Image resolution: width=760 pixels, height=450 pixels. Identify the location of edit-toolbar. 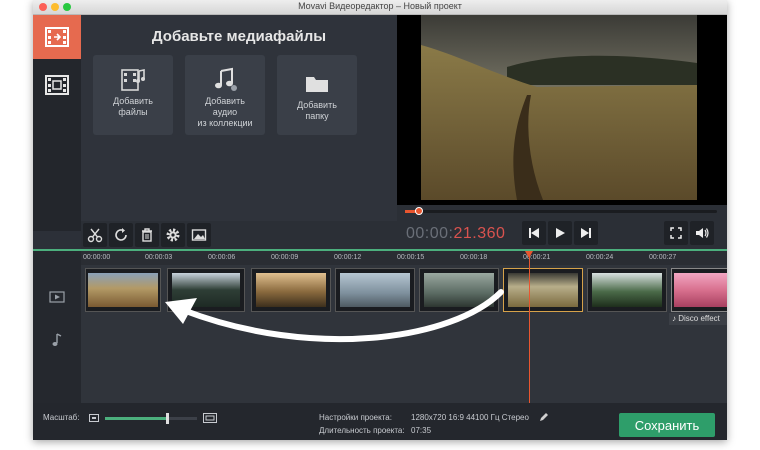
(239, 235).